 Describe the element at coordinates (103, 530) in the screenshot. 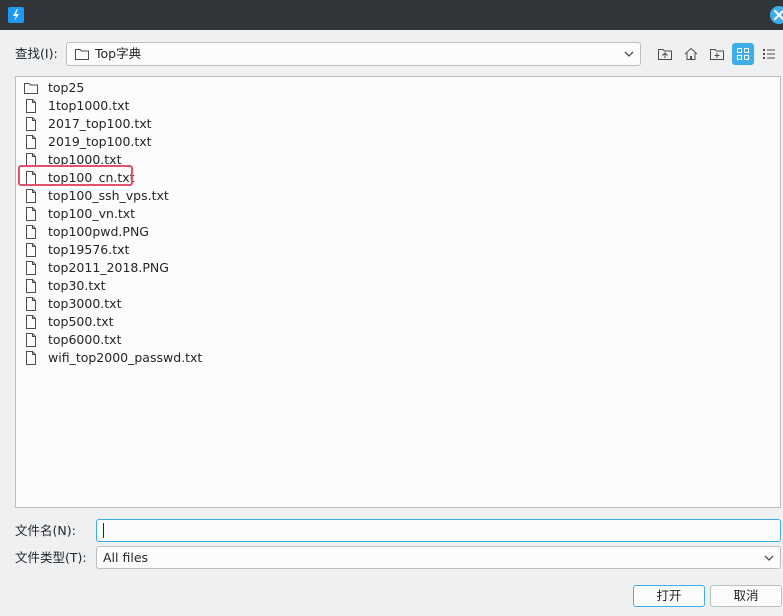

I see `text-caret` at that location.